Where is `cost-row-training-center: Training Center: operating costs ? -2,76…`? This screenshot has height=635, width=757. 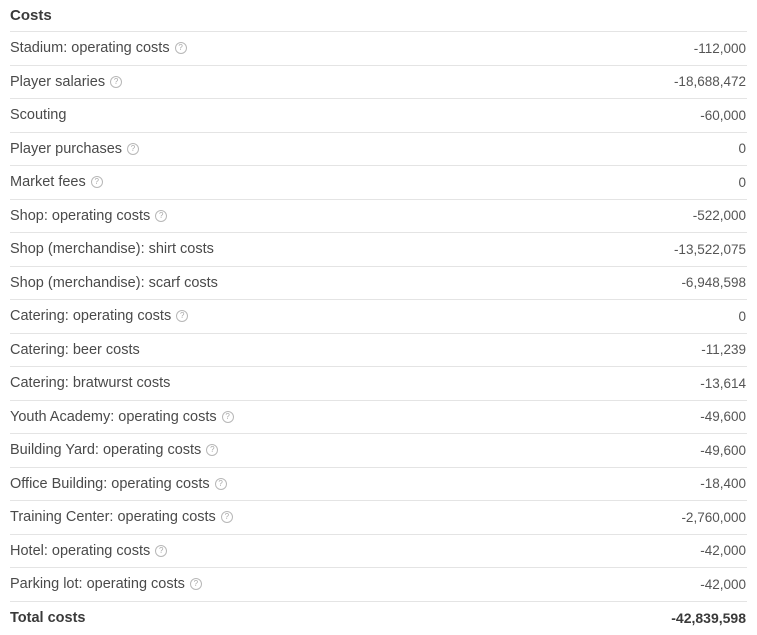 cost-row-training-center: Training Center: operating costs ? -2,76… is located at coordinates (378, 518).